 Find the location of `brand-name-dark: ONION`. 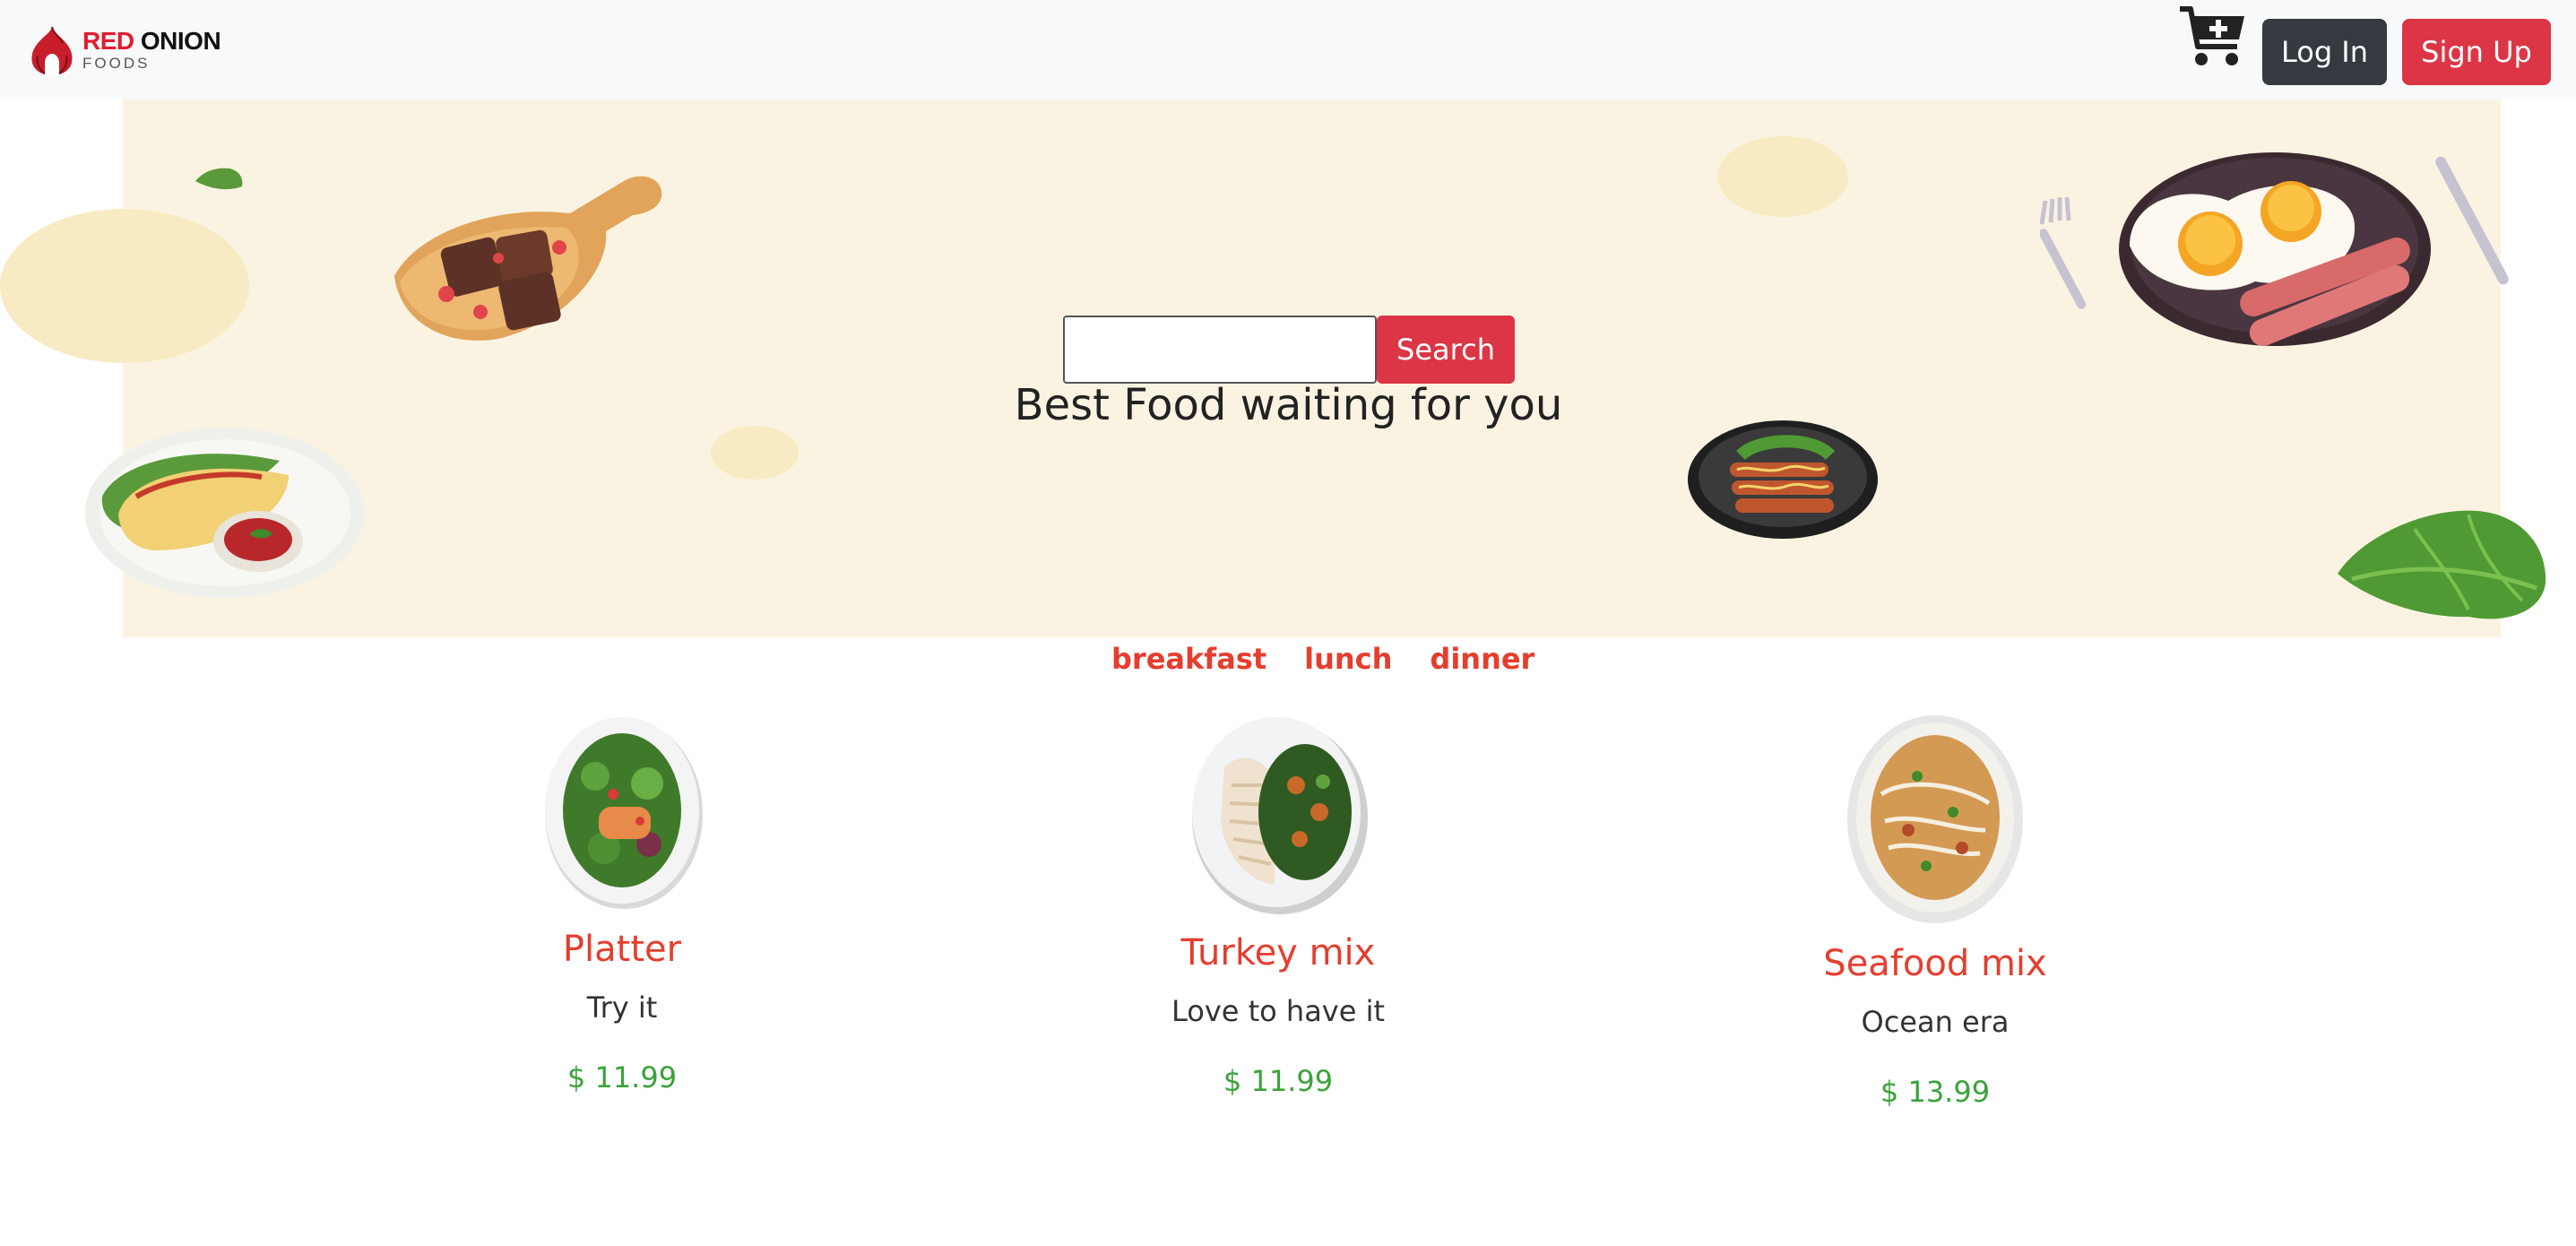

brand-name-dark: ONION is located at coordinates (180, 41).